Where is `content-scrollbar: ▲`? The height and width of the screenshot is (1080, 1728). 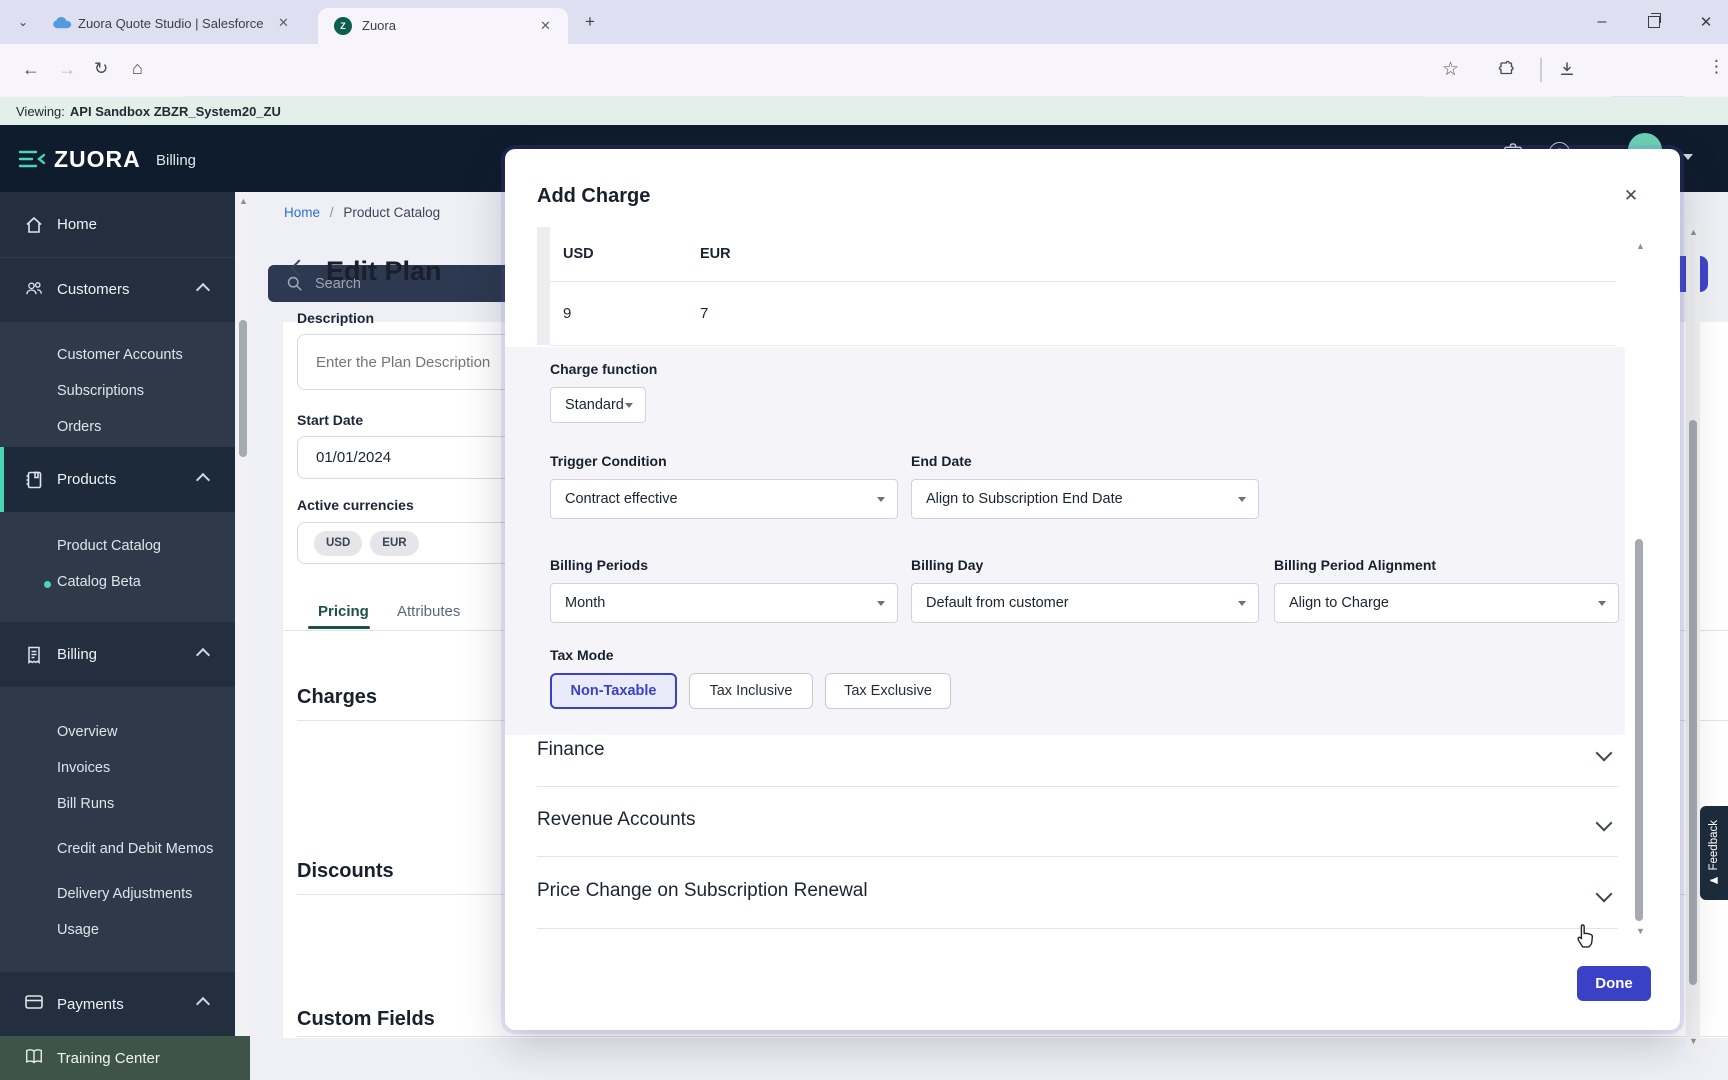 content-scrollbar: ▲ is located at coordinates (242, 614).